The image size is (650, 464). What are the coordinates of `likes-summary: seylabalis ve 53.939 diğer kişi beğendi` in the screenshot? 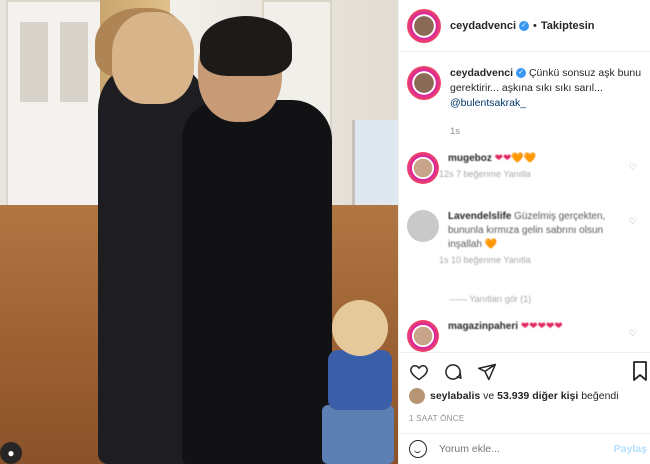 It's located at (514, 396).